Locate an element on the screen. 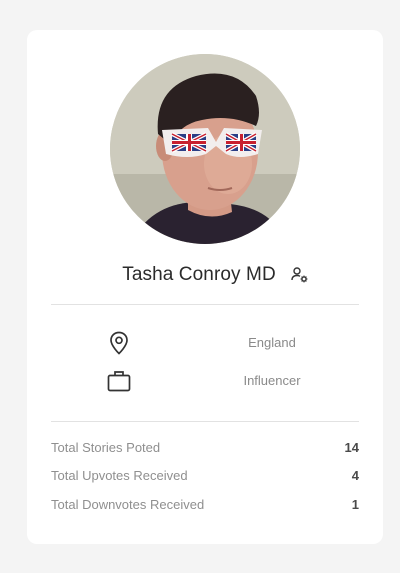 This screenshot has height=573, width=400. location-text: England is located at coordinates (272, 342).